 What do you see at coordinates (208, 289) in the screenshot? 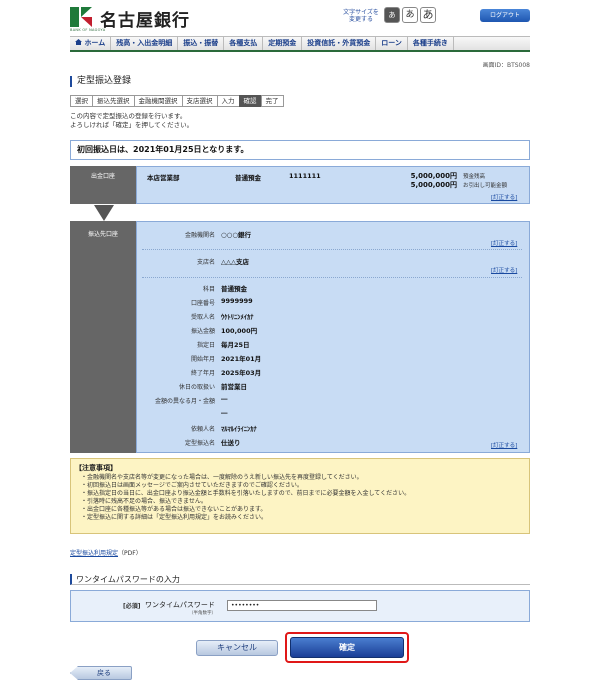
I see `detail-key: 科目` at bounding box center [208, 289].